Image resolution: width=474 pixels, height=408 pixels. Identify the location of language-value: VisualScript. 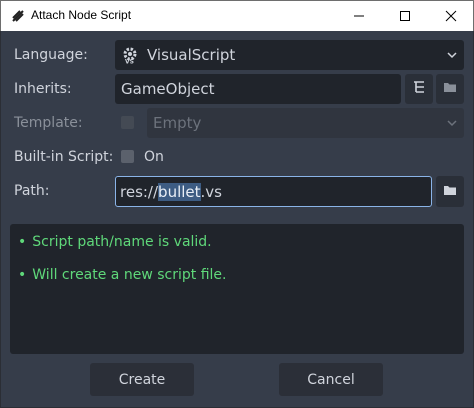
(191, 55).